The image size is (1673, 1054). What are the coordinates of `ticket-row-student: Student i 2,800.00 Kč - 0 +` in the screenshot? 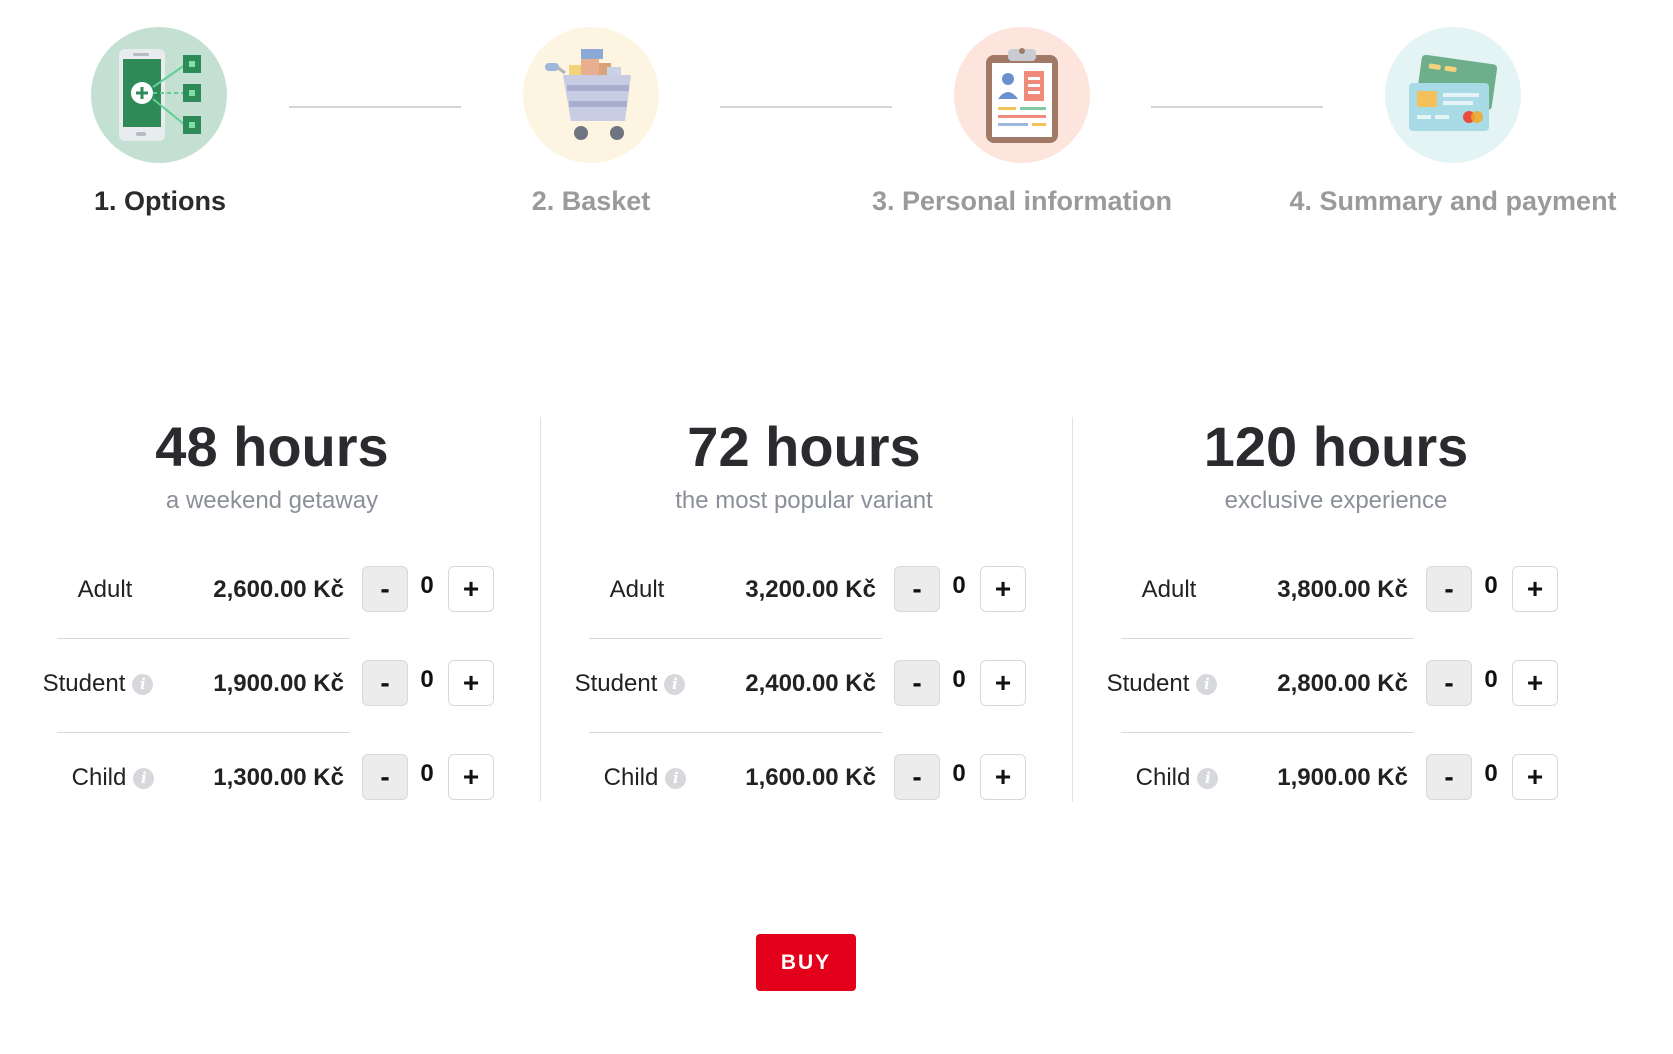 It's located at (1336, 696).